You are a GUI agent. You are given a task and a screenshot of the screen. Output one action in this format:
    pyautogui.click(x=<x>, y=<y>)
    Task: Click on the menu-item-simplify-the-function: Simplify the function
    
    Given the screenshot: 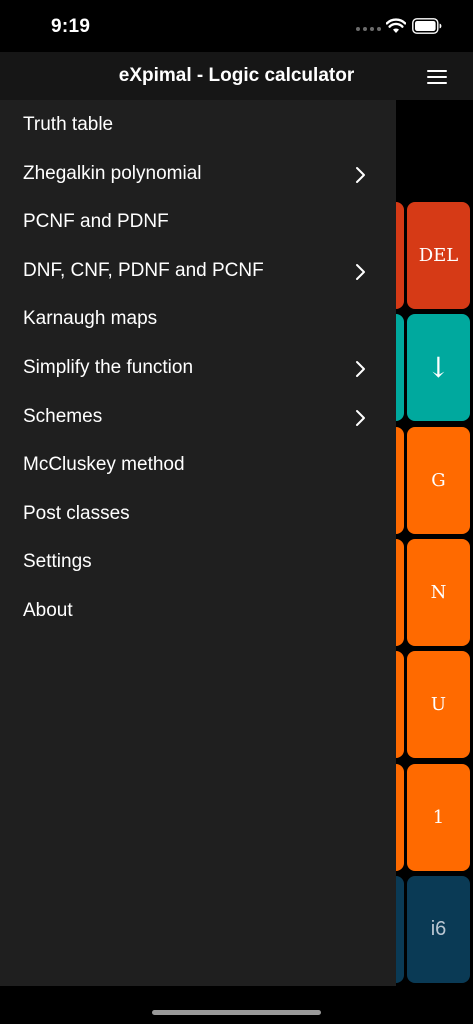 What is the action you would take?
    pyautogui.click(x=198, y=368)
    